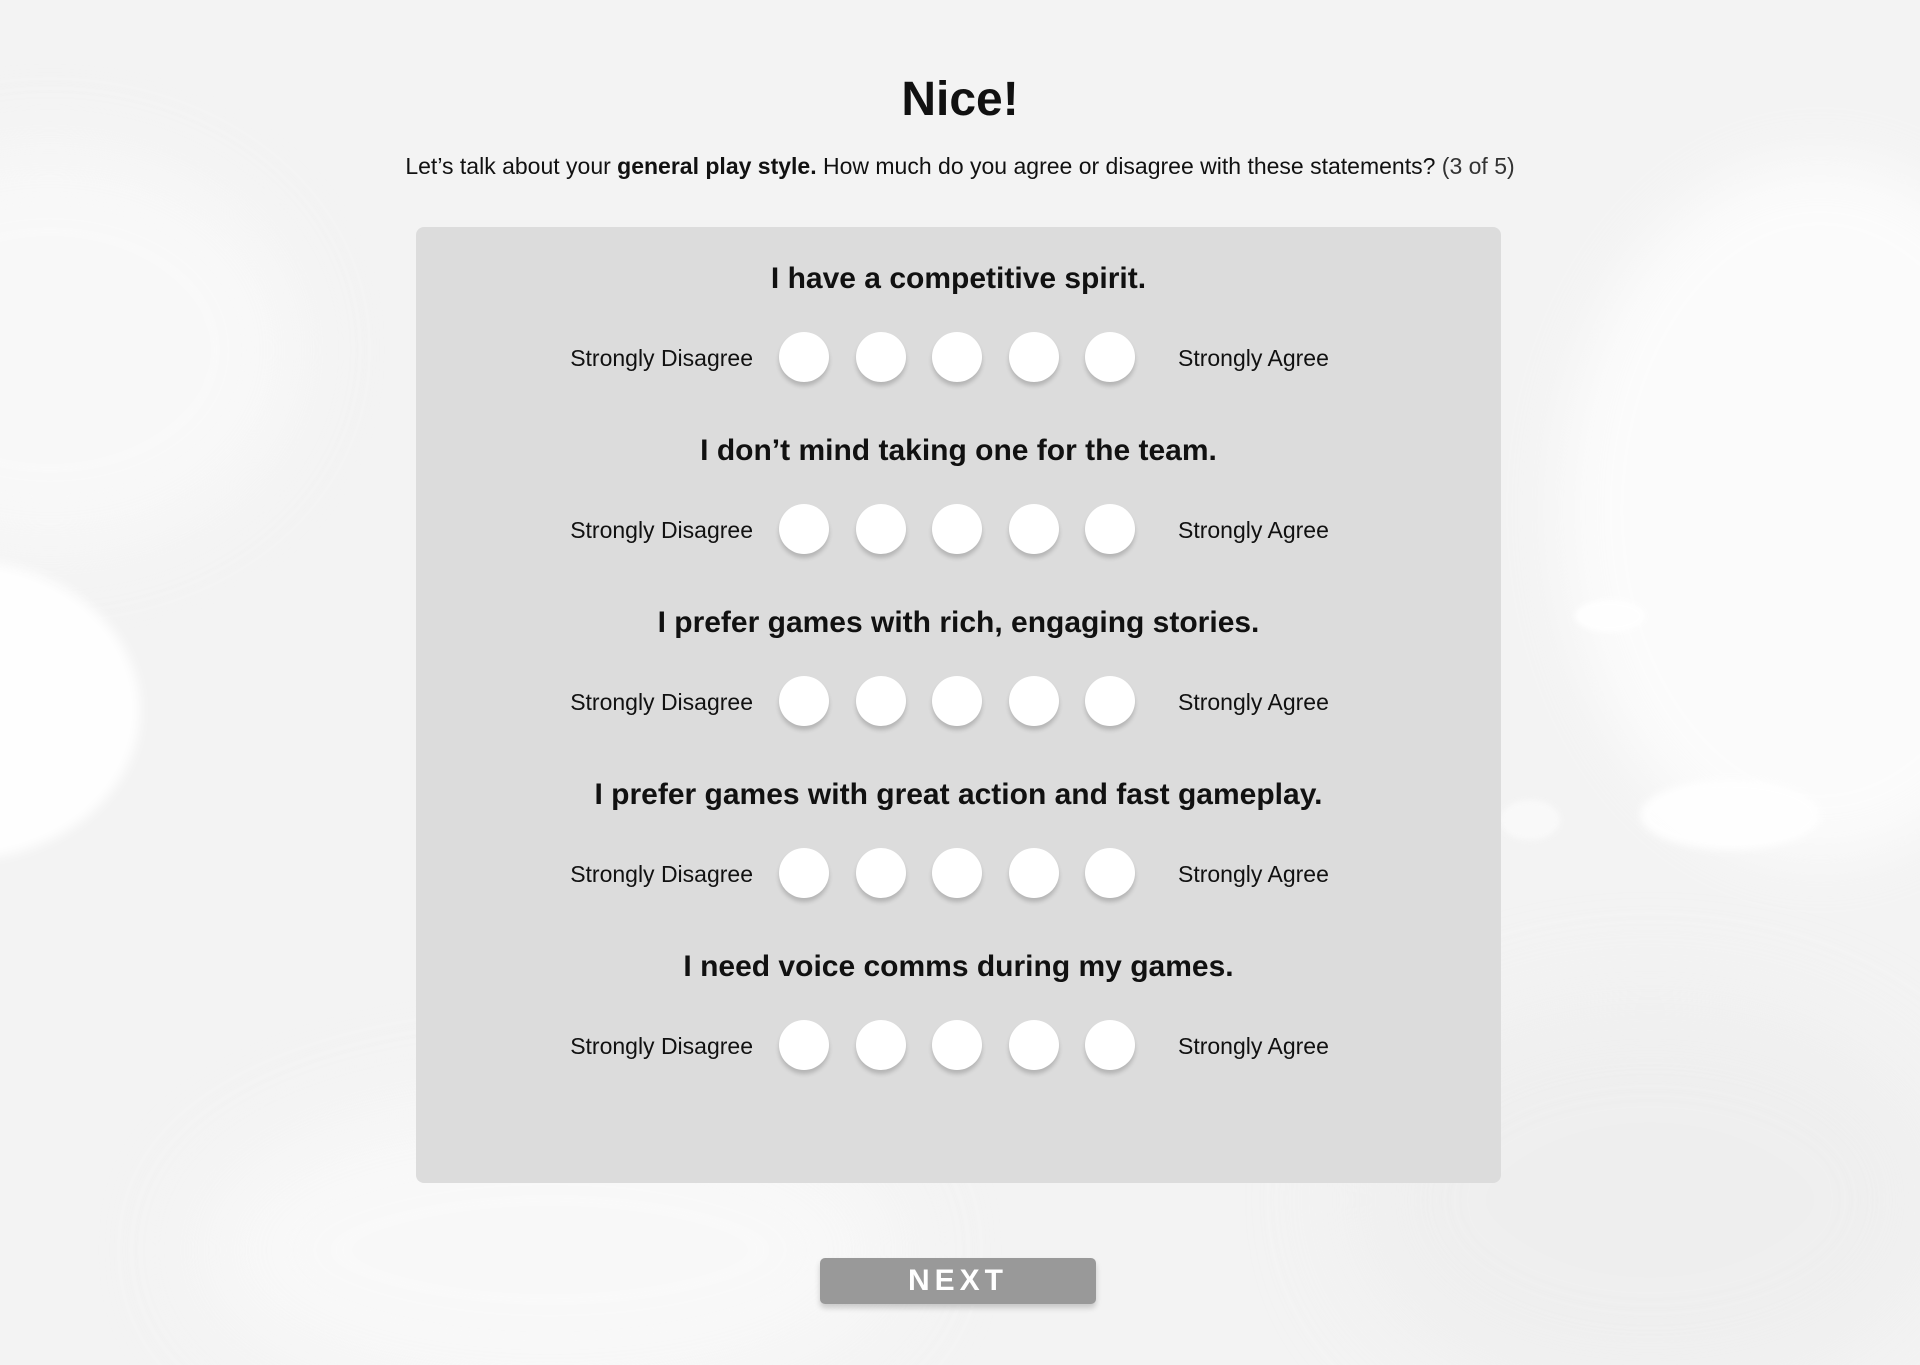 This screenshot has width=1920, height=1365. What do you see at coordinates (958, 450) in the screenshot?
I see `question-statement: I don’t mind taking one for the team.` at bounding box center [958, 450].